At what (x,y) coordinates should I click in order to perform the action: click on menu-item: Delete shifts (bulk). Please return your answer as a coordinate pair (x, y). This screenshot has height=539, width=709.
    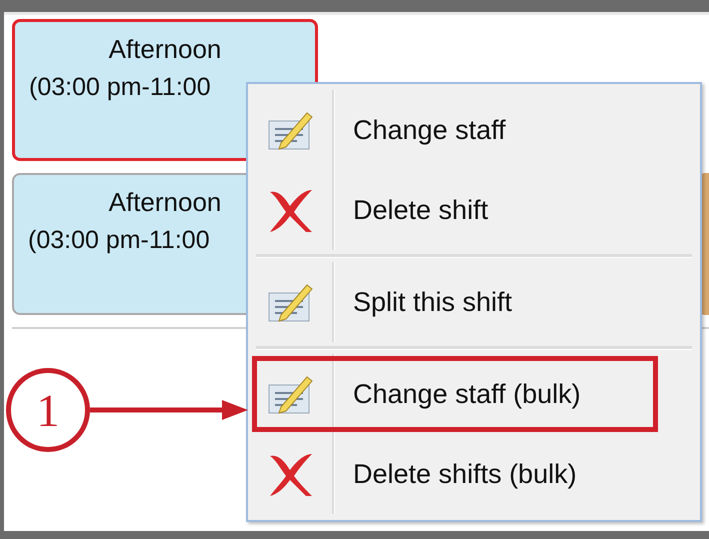
    Looking at the image, I should click on (474, 474).